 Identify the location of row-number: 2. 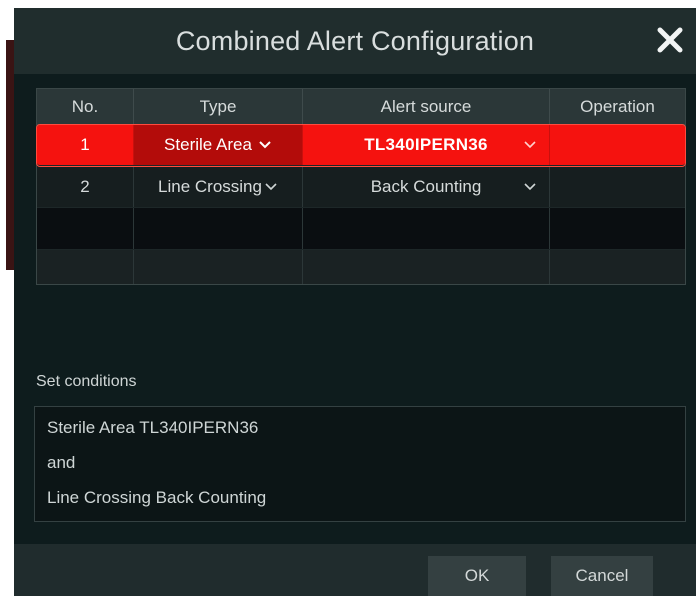
(85, 186).